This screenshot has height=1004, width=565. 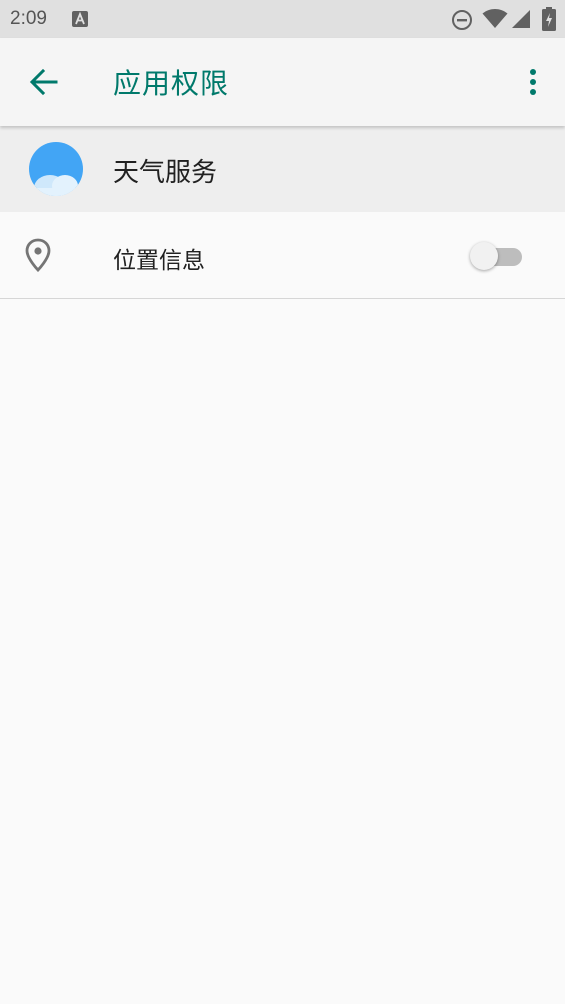 I want to click on location-pin-icon, so click(x=38, y=255).